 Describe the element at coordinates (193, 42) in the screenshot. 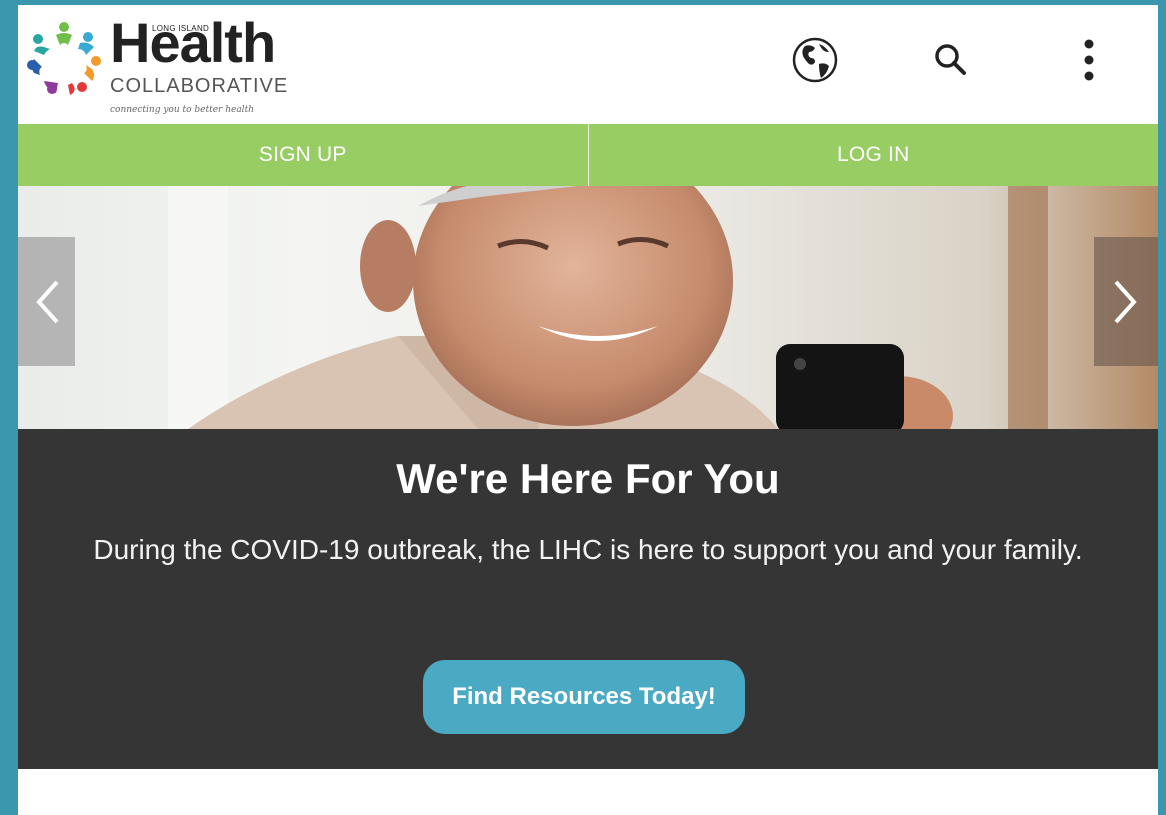

I see `logo-health-wordmark: Health` at that location.